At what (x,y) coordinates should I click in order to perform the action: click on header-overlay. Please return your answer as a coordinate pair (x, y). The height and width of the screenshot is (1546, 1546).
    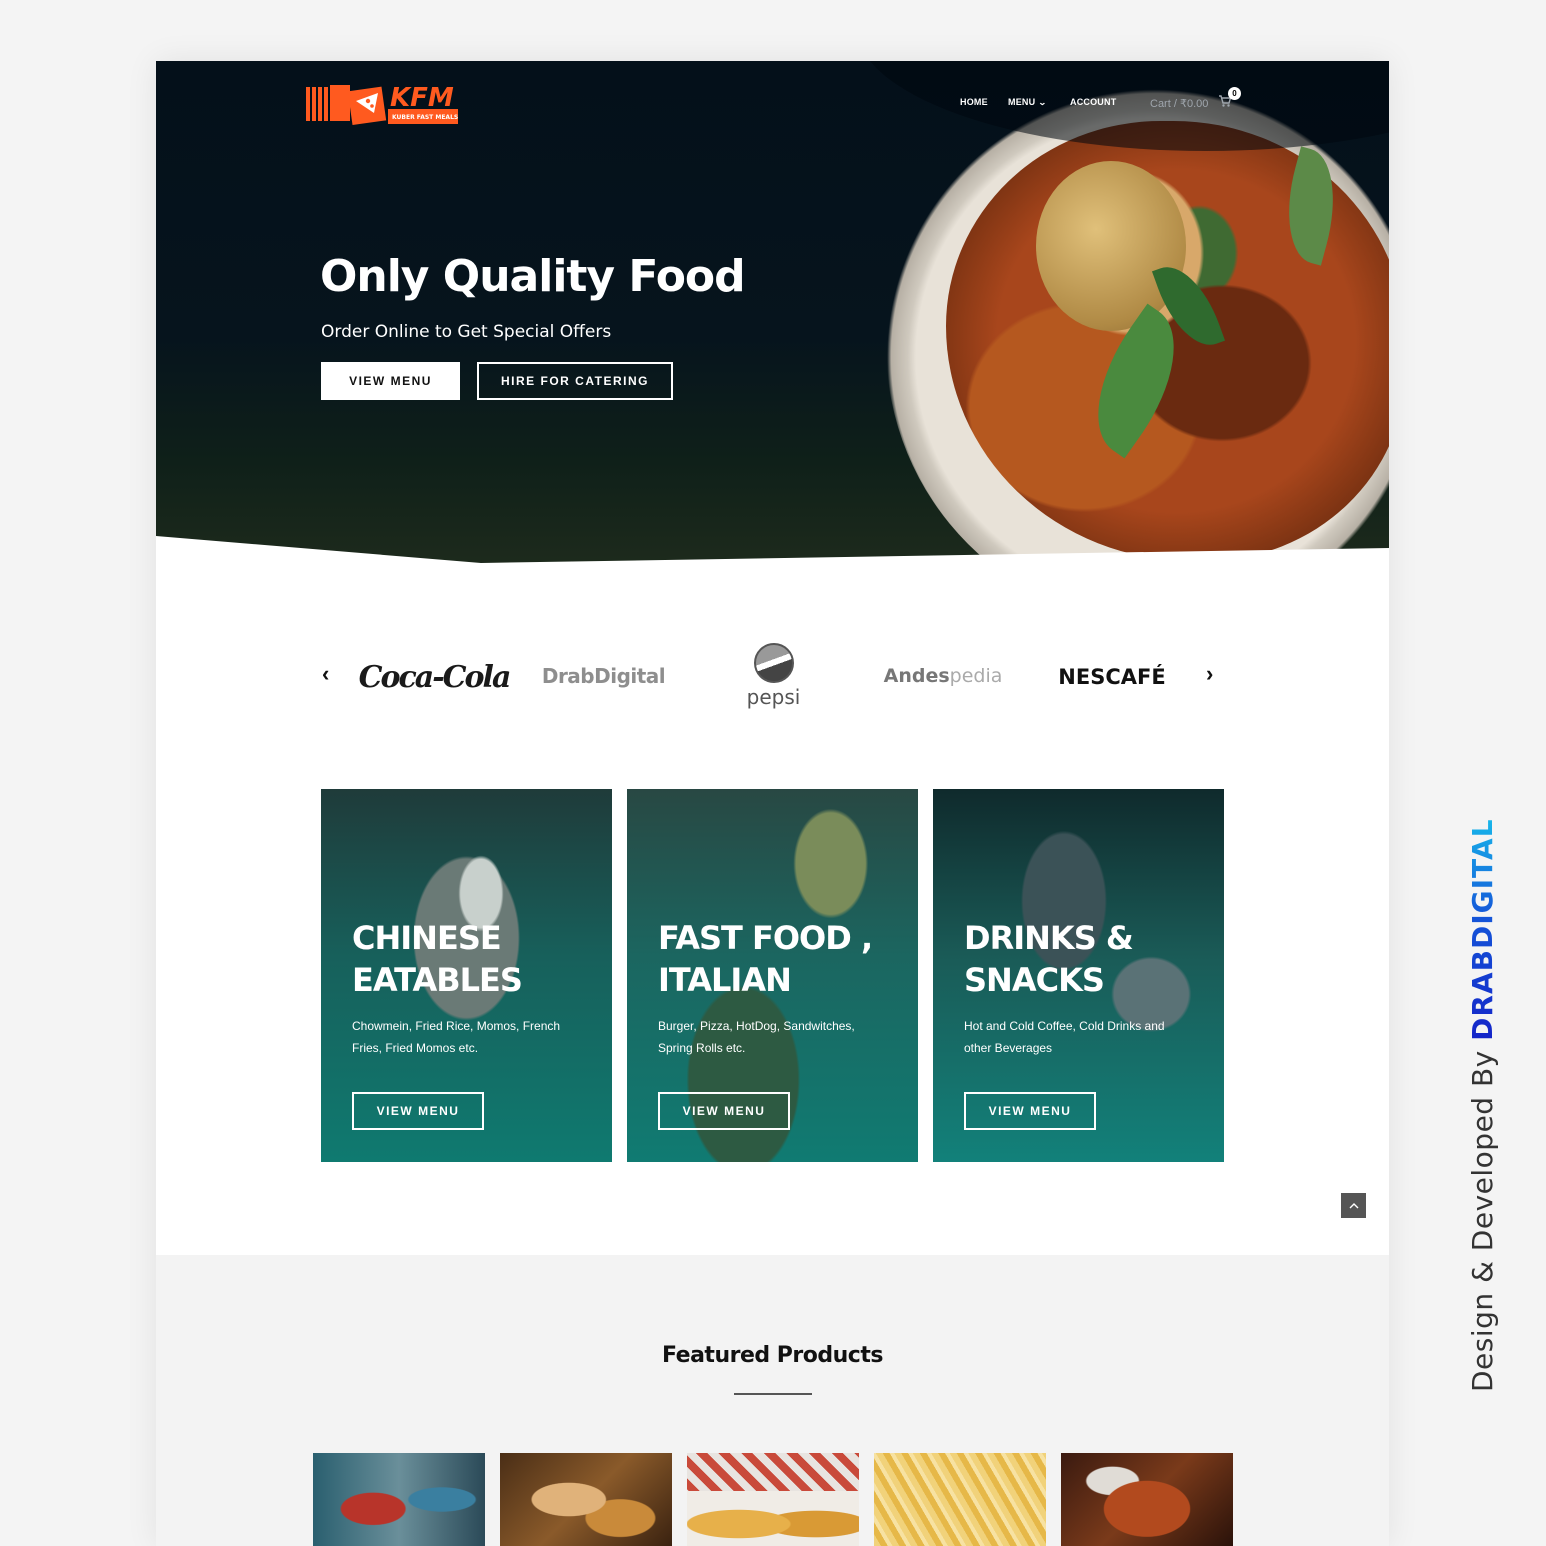
    Looking at the image, I should click on (1122, 106).